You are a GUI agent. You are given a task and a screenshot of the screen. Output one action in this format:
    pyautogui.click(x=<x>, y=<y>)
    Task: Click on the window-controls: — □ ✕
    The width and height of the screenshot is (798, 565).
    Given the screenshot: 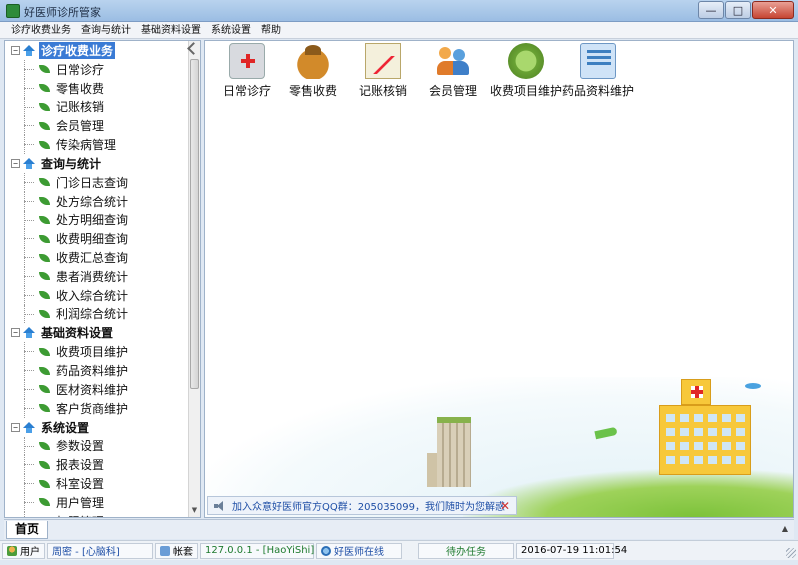 What is the action you would take?
    pyautogui.click(x=746, y=10)
    